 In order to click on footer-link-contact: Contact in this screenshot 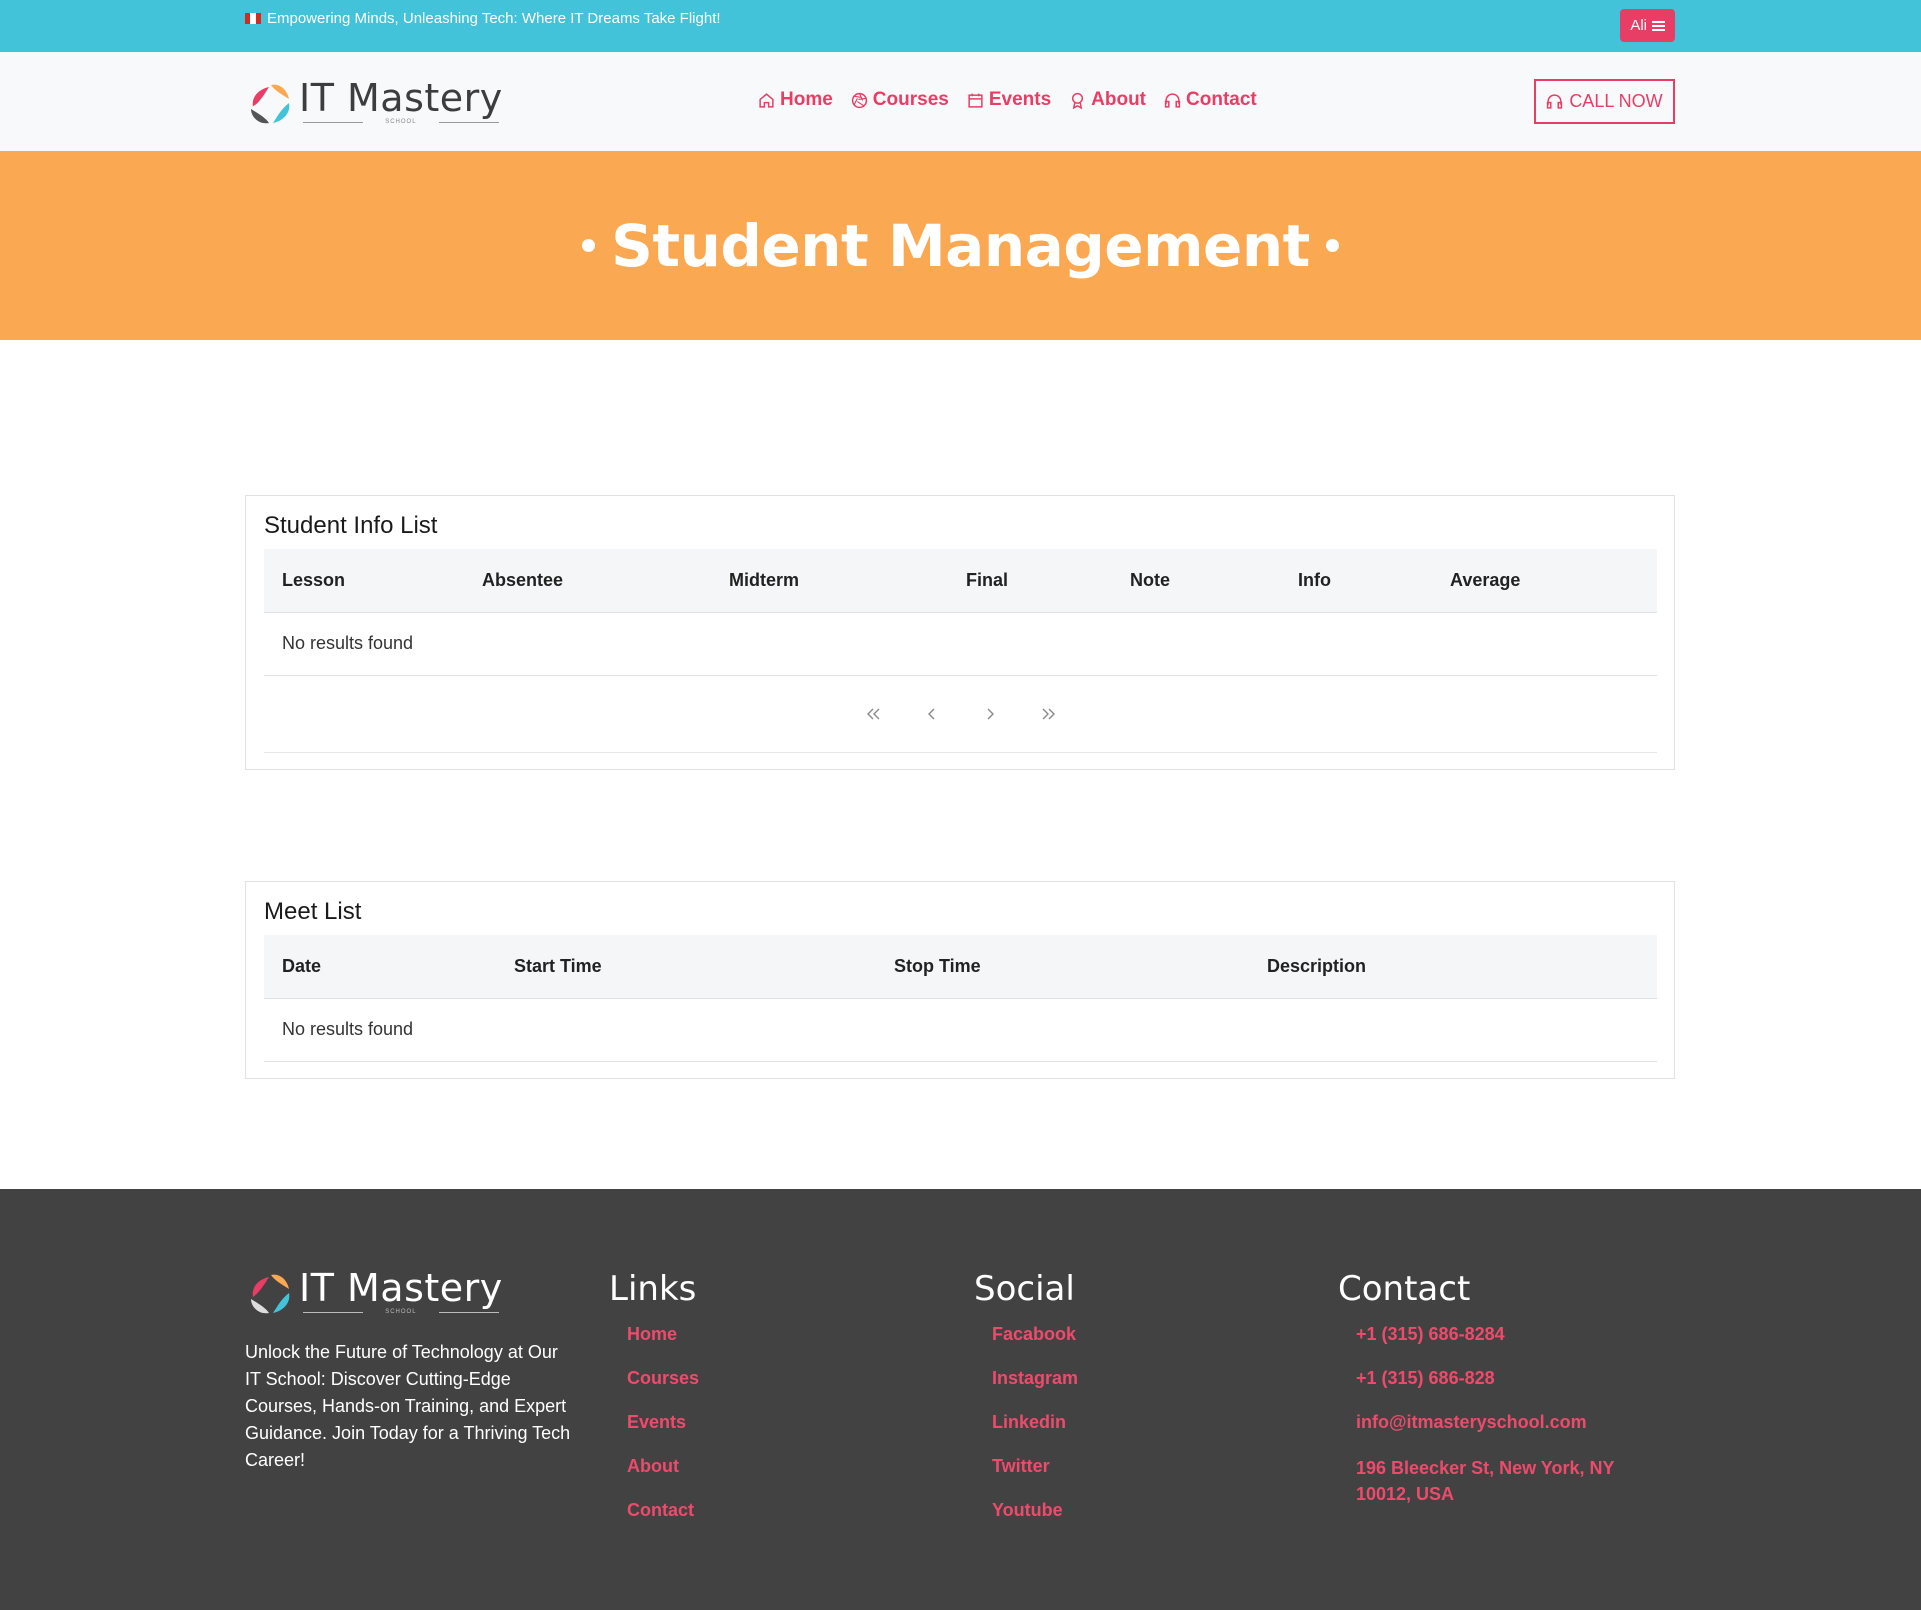, I will do `click(663, 1510)`.